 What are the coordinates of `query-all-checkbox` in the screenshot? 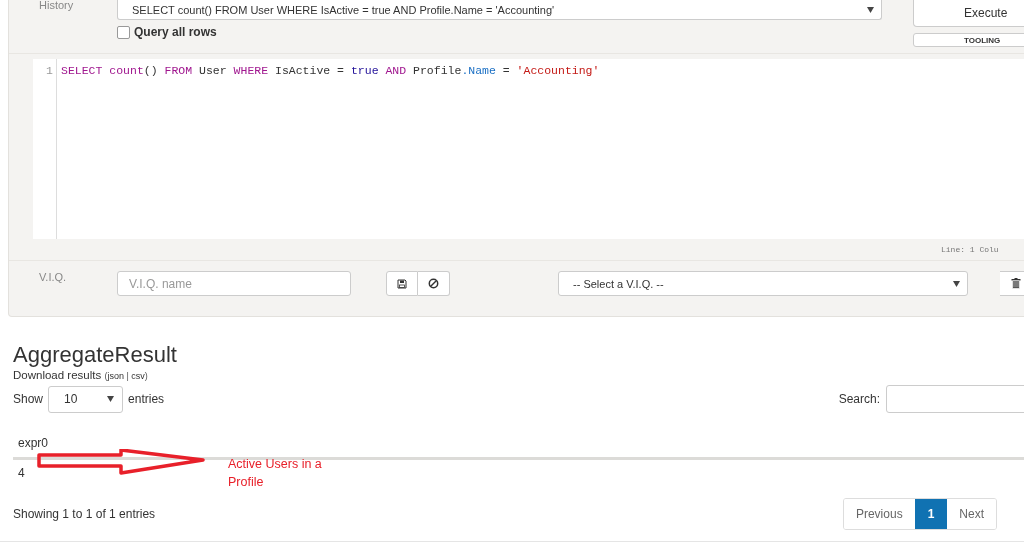 It's located at (123, 32).